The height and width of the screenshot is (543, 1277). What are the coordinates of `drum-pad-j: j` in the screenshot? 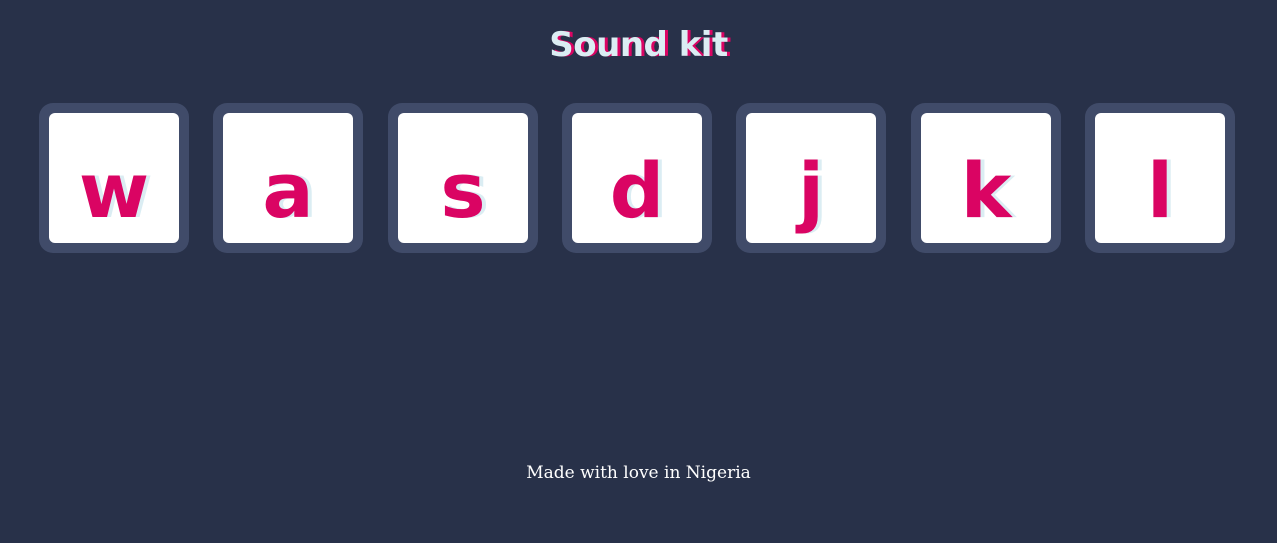 It's located at (811, 178).